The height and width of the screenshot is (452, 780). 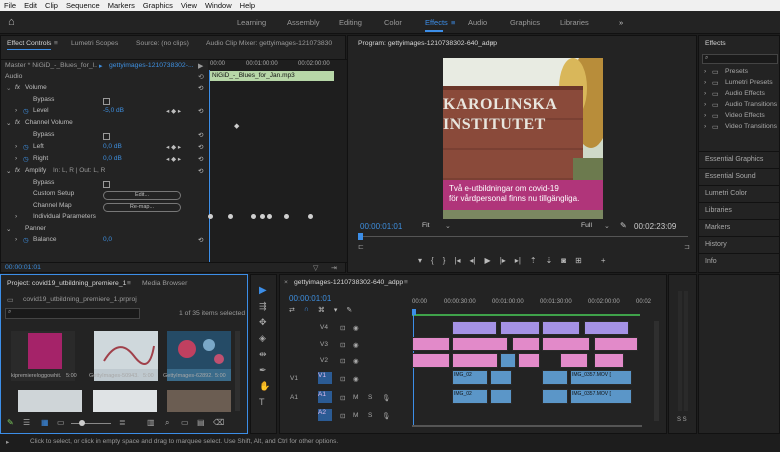 I want to click on pencil-icon: ✎, so click(x=10, y=422).